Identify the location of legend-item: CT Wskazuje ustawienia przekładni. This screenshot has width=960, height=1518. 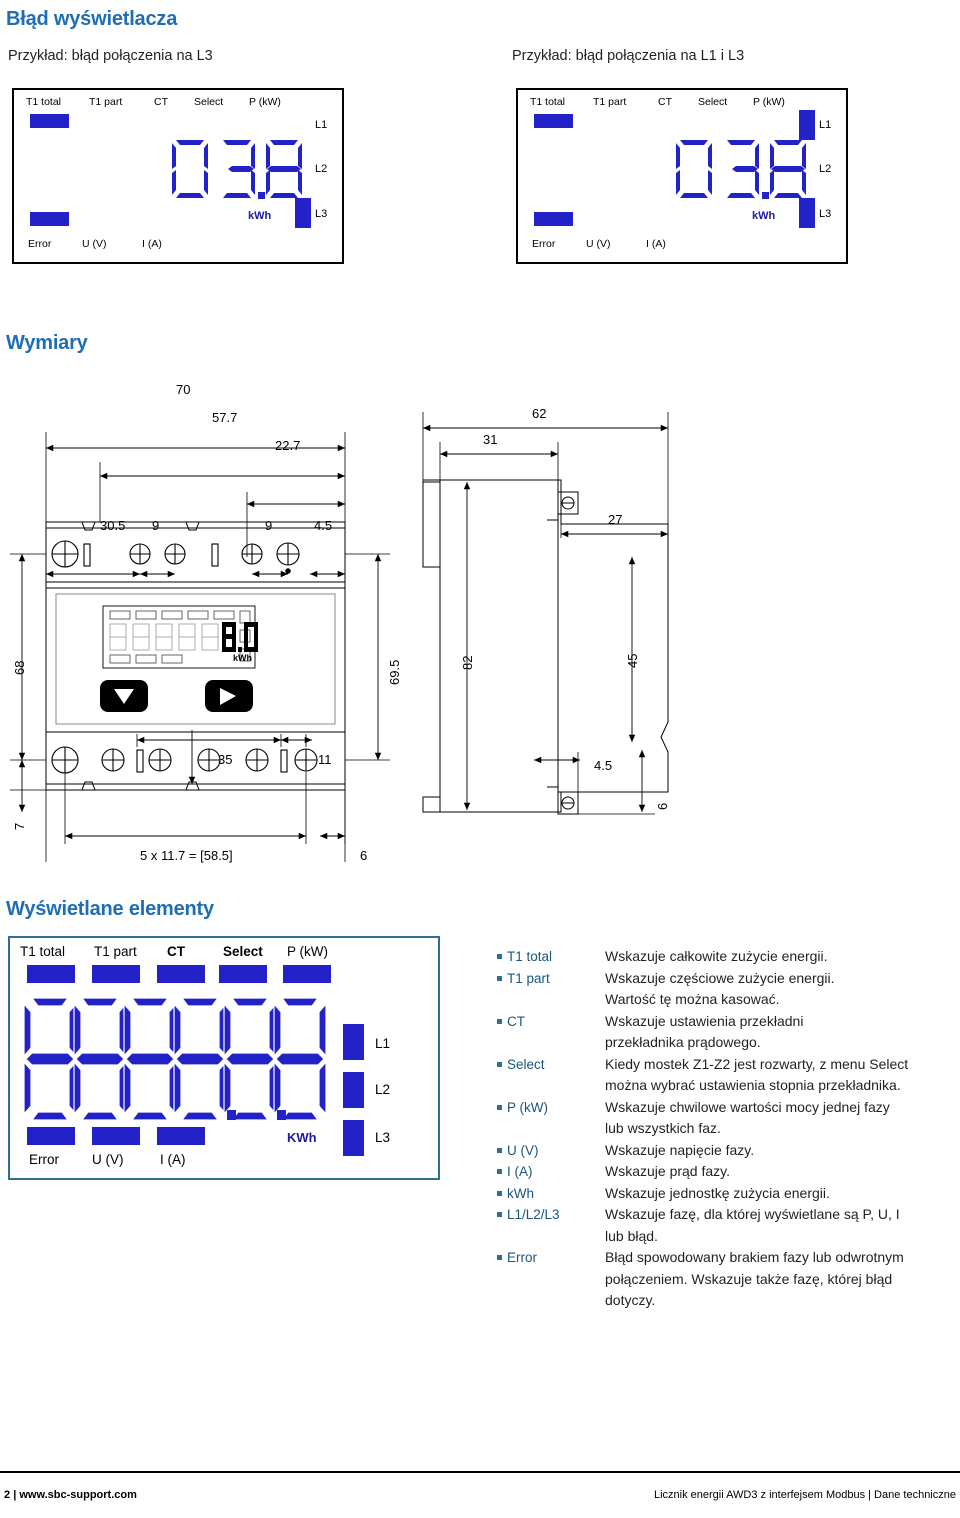
(724, 1022).